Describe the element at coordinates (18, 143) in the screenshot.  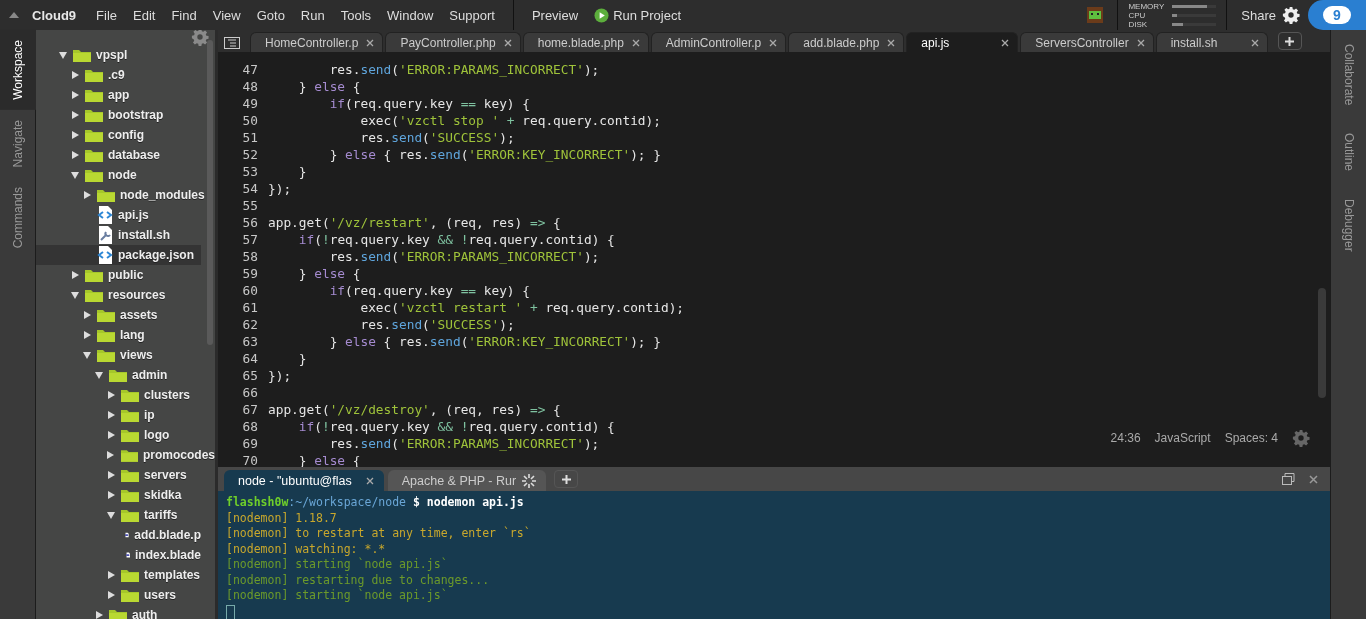
I see `side-tab: Navigate` at that location.